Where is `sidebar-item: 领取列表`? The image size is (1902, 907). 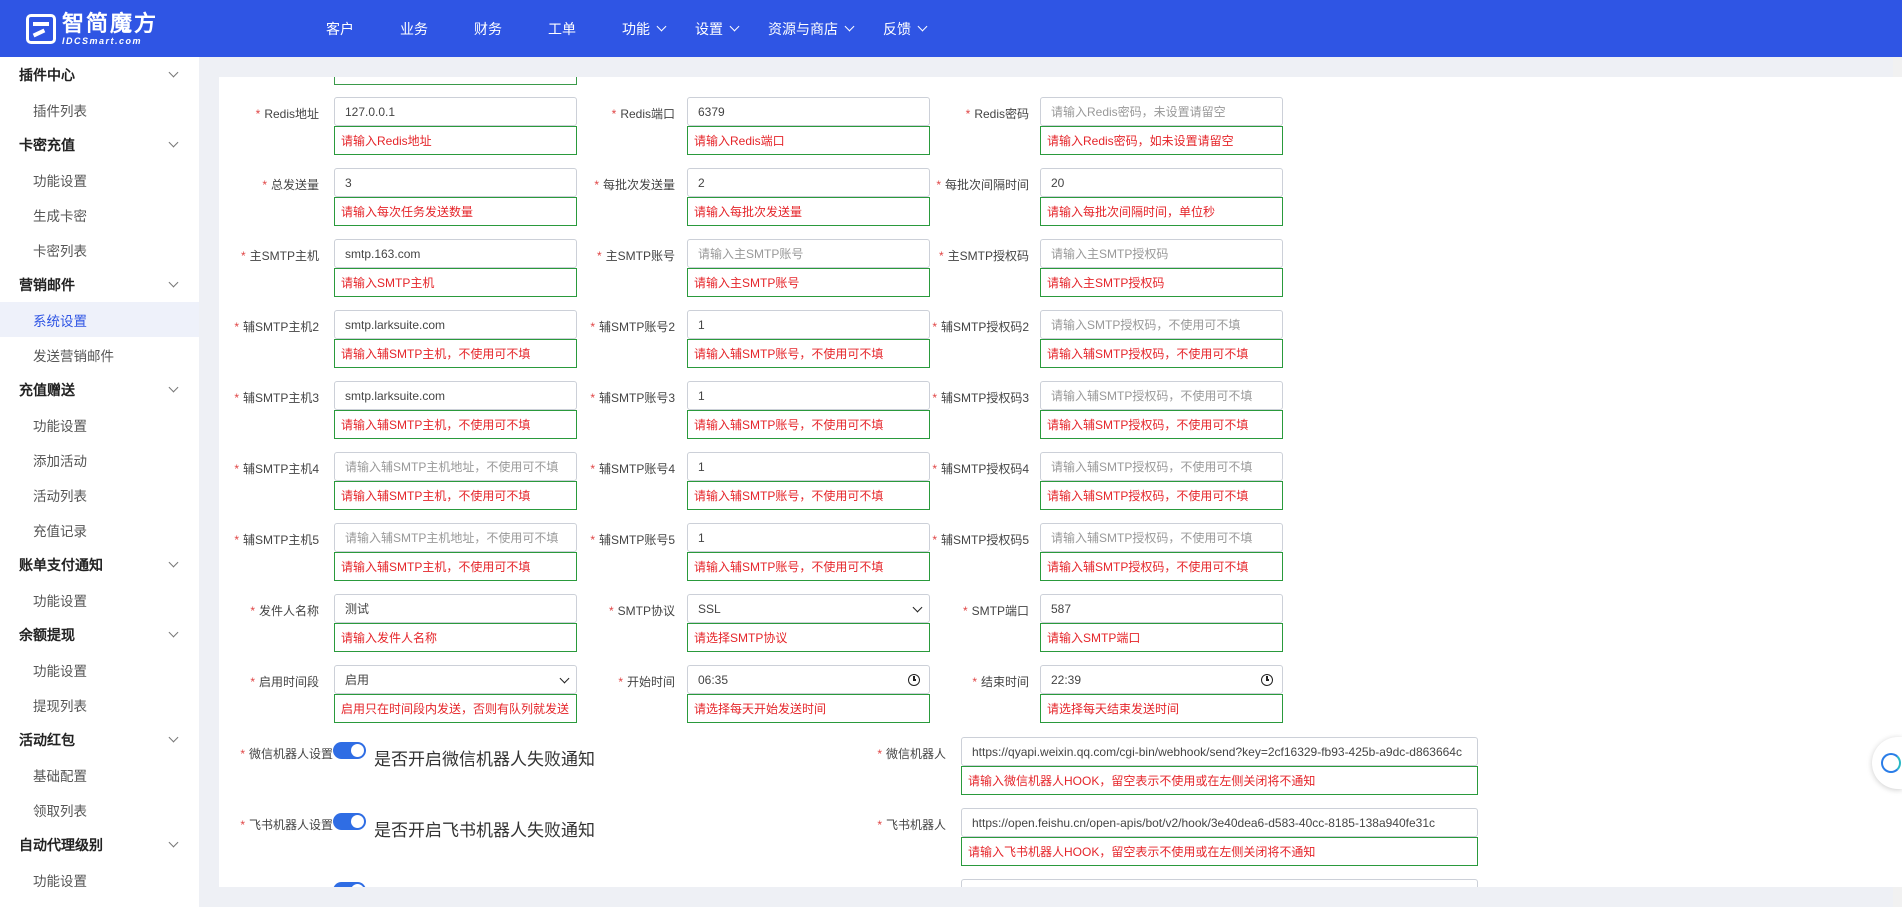 sidebar-item: 领取列表 is located at coordinates (99, 809).